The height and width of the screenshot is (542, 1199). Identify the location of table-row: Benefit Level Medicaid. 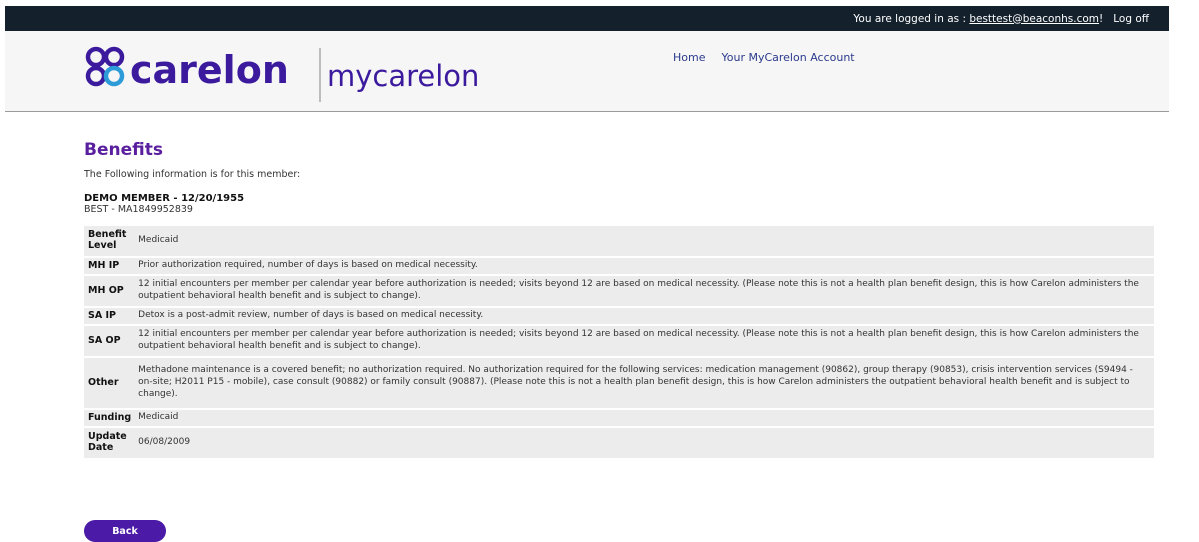
(619, 241).